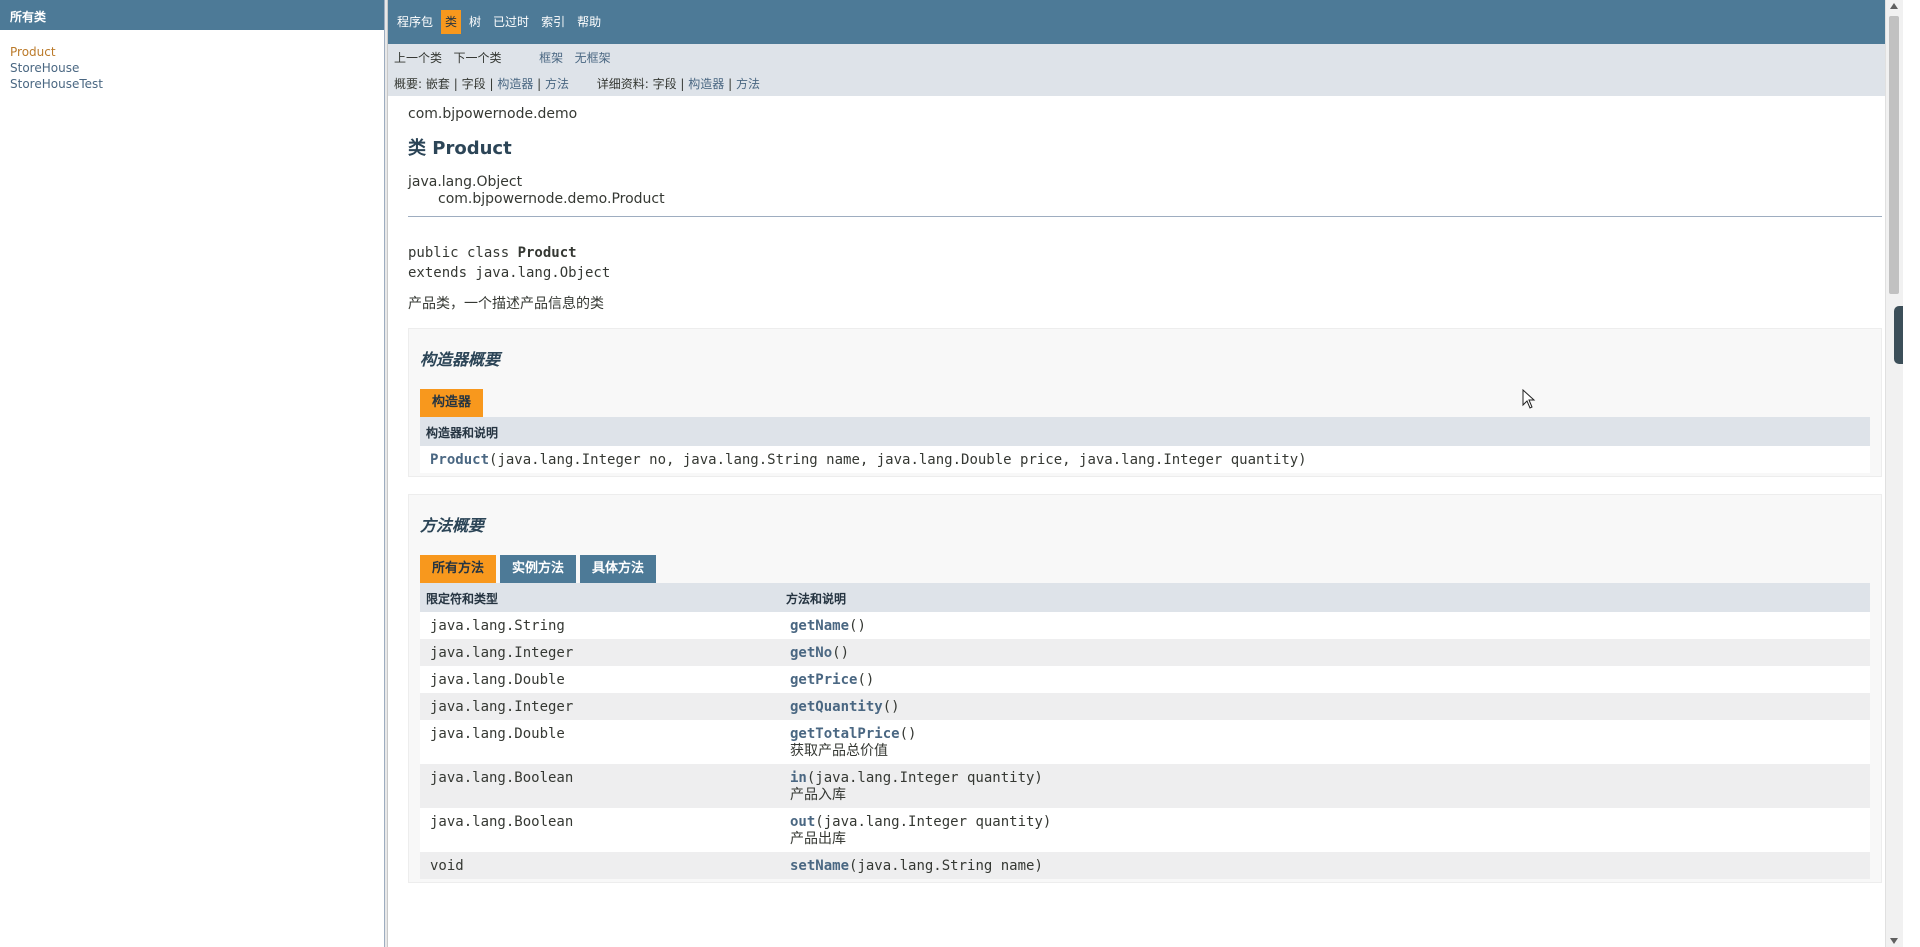 The width and height of the screenshot is (1920, 947). What do you see at coordinates (836, 707) in the screenshot?
I see `method-link-getquantity: getQuantity` at bounding box center [836, 707].